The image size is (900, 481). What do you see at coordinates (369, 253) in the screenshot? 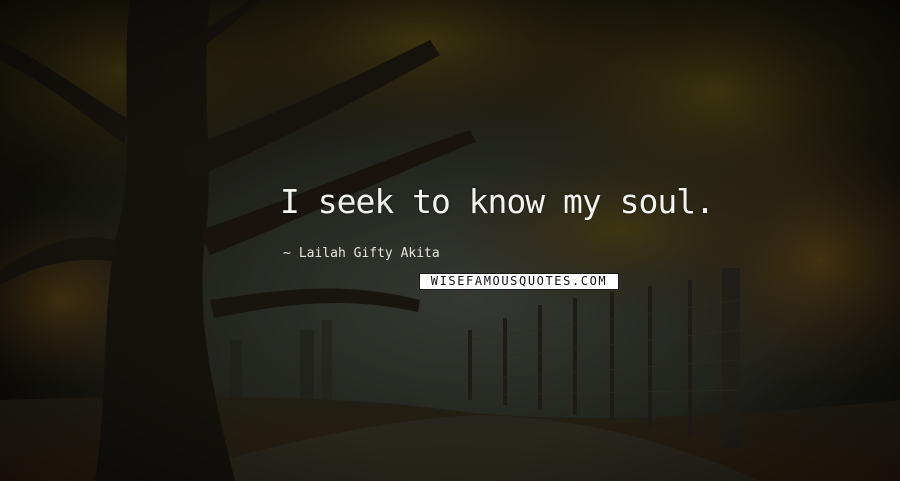
I see `quote-author: Lailah Gifty Akita` at bounding box center [369, 253].